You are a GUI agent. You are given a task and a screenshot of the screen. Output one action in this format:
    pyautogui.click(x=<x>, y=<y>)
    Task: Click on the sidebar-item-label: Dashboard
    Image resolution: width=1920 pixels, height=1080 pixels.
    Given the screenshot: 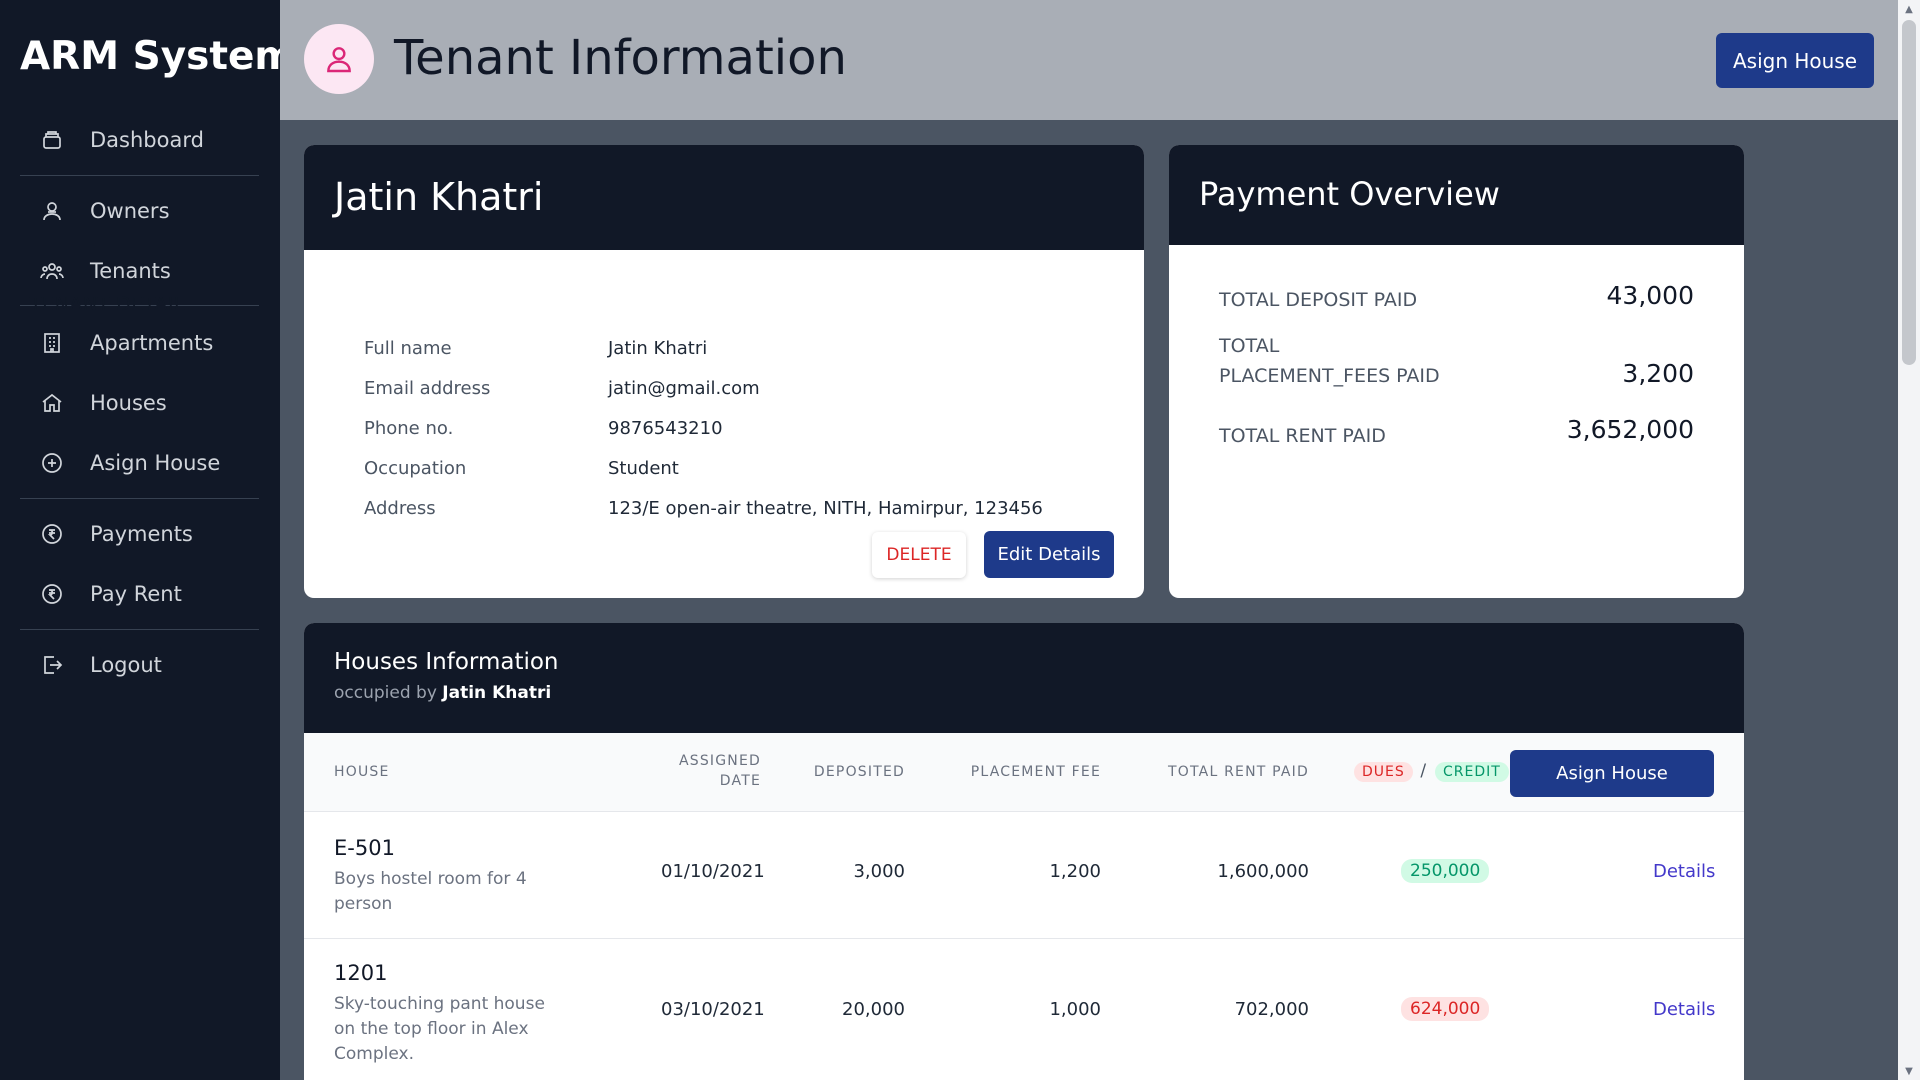 What is the action you would take?
    pyautogui.click(x=147, y=140)
    